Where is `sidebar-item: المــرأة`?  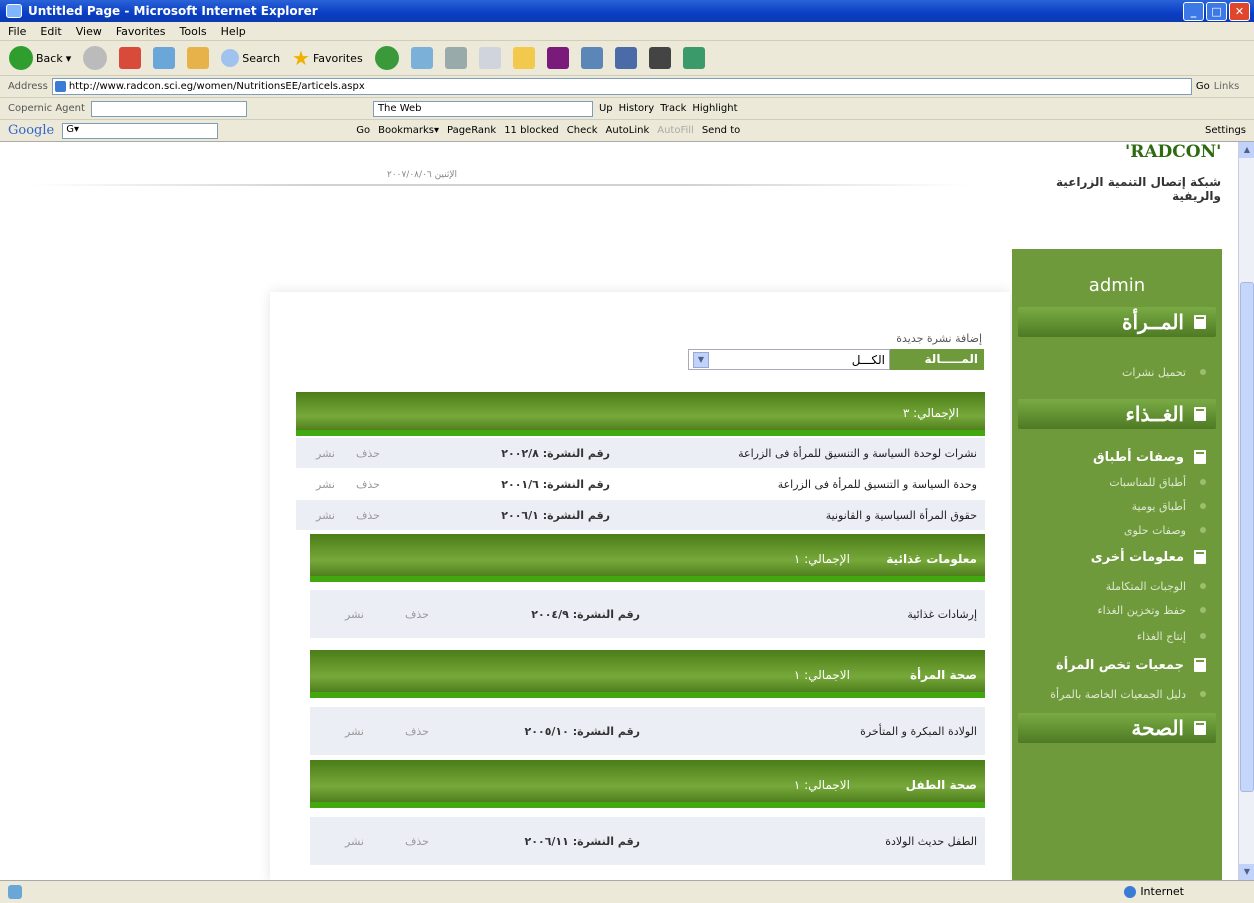 sidebar-item: المــرأة is located at coordinates (1117, 322).